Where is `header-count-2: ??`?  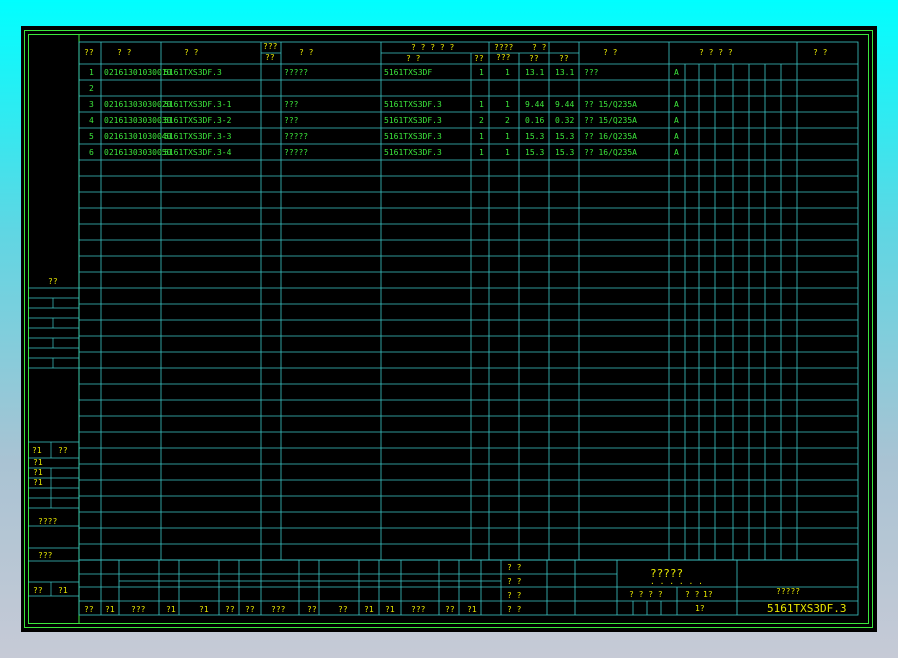
header-count-2: ?? is located at coordinates (270, 57).